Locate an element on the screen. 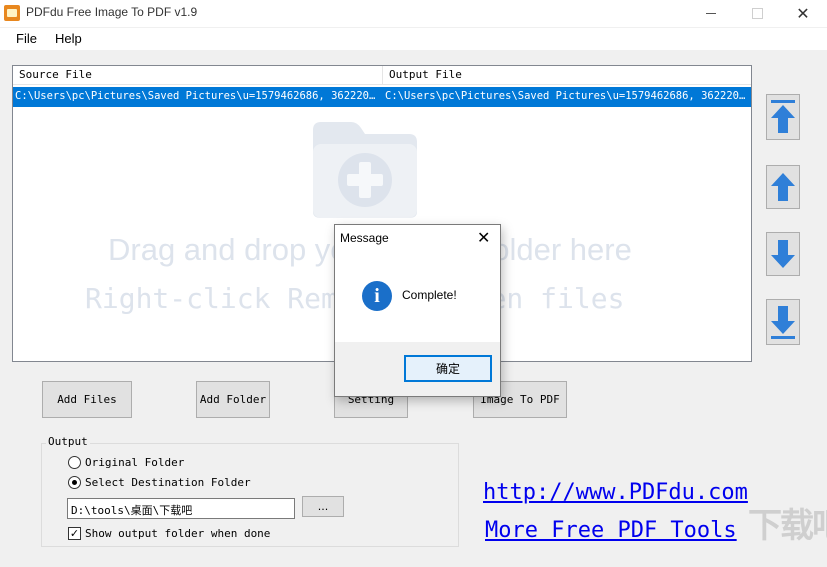  pdfdu-logo-icon is located at coordinates (12, 13).